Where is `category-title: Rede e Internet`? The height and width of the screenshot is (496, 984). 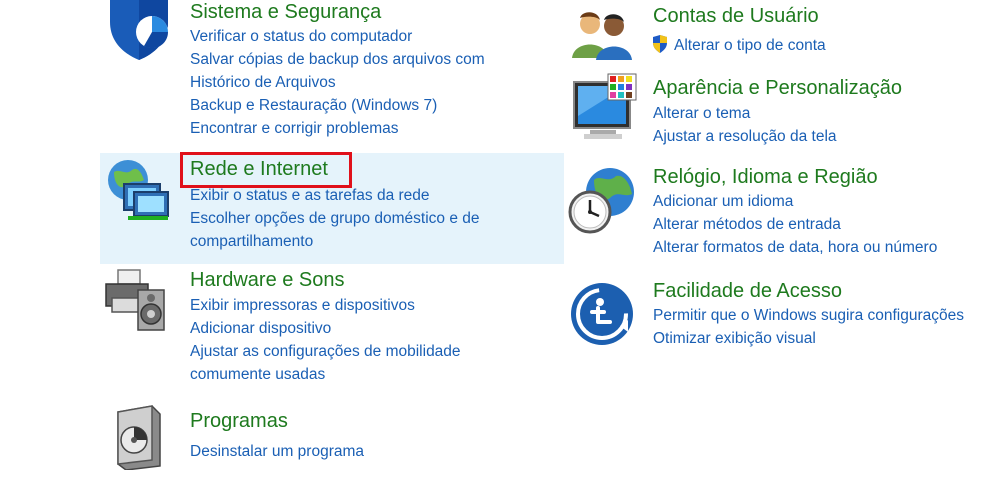
category-title: Rede e Internet is located at coordinates (259, 169).